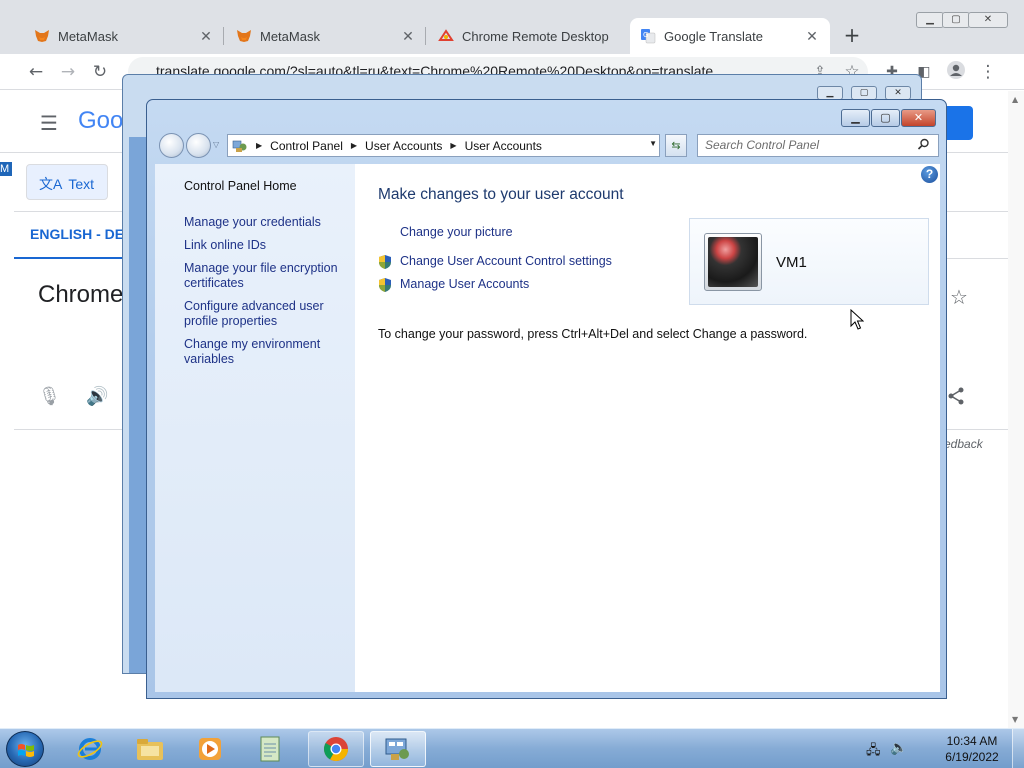 The height and width of the screenshot is (768, 1024). Describe the element at coordinates (306, 146) in the screenshot. I see `breadcrumb-control-panel: Control Panel` at that location.